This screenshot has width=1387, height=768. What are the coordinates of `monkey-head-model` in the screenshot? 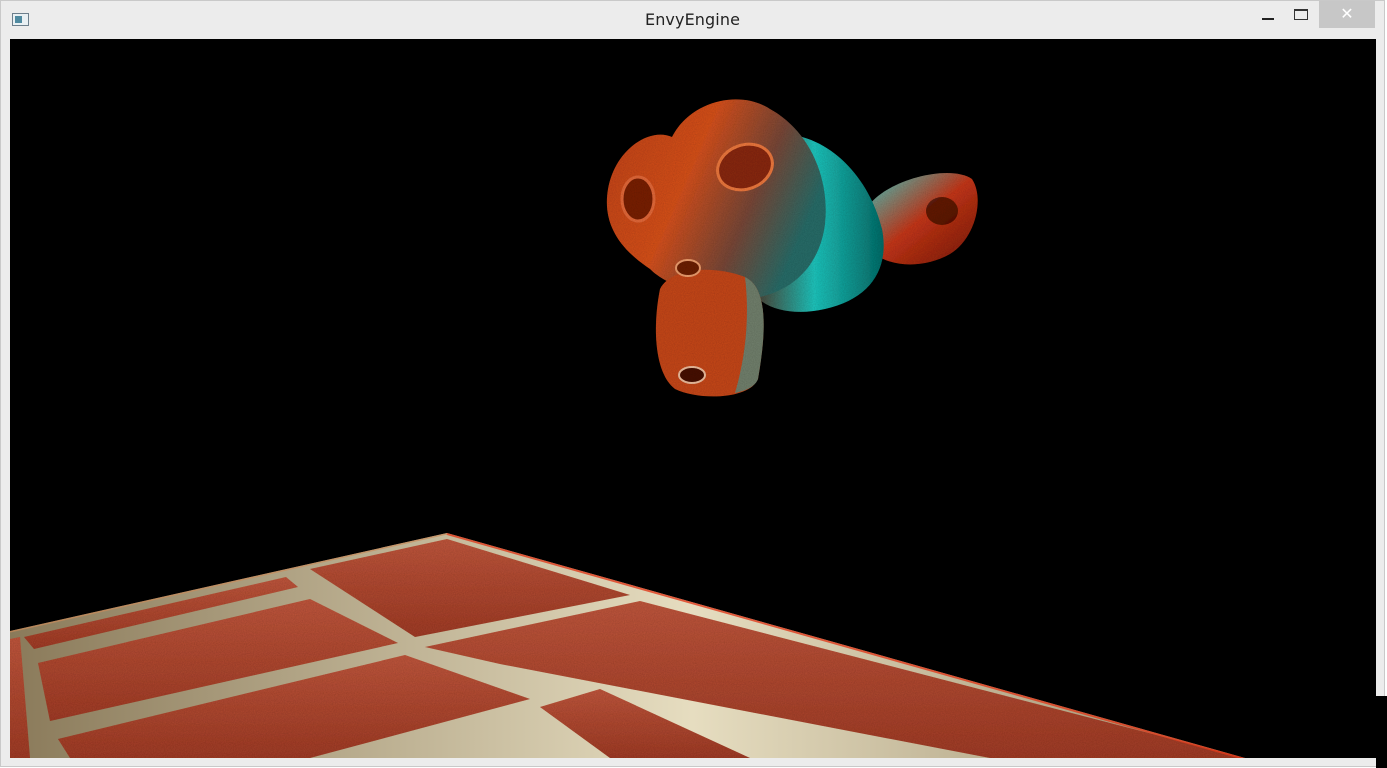 It's located at (792, 248).